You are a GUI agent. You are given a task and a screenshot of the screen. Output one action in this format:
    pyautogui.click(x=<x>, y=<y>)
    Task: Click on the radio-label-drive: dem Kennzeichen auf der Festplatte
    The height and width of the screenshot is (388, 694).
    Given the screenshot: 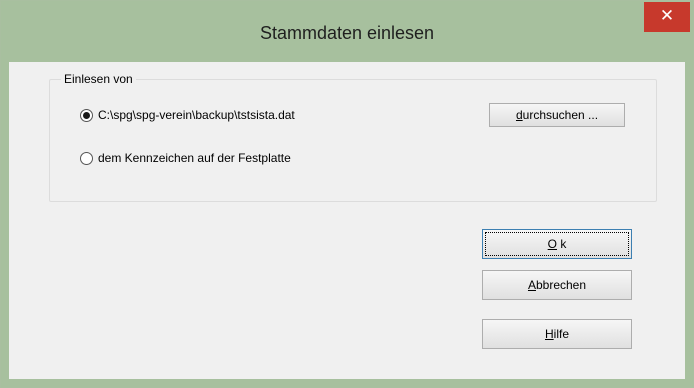 What is the action you would take?
    pyautogui.click(x=194, y=158)
    